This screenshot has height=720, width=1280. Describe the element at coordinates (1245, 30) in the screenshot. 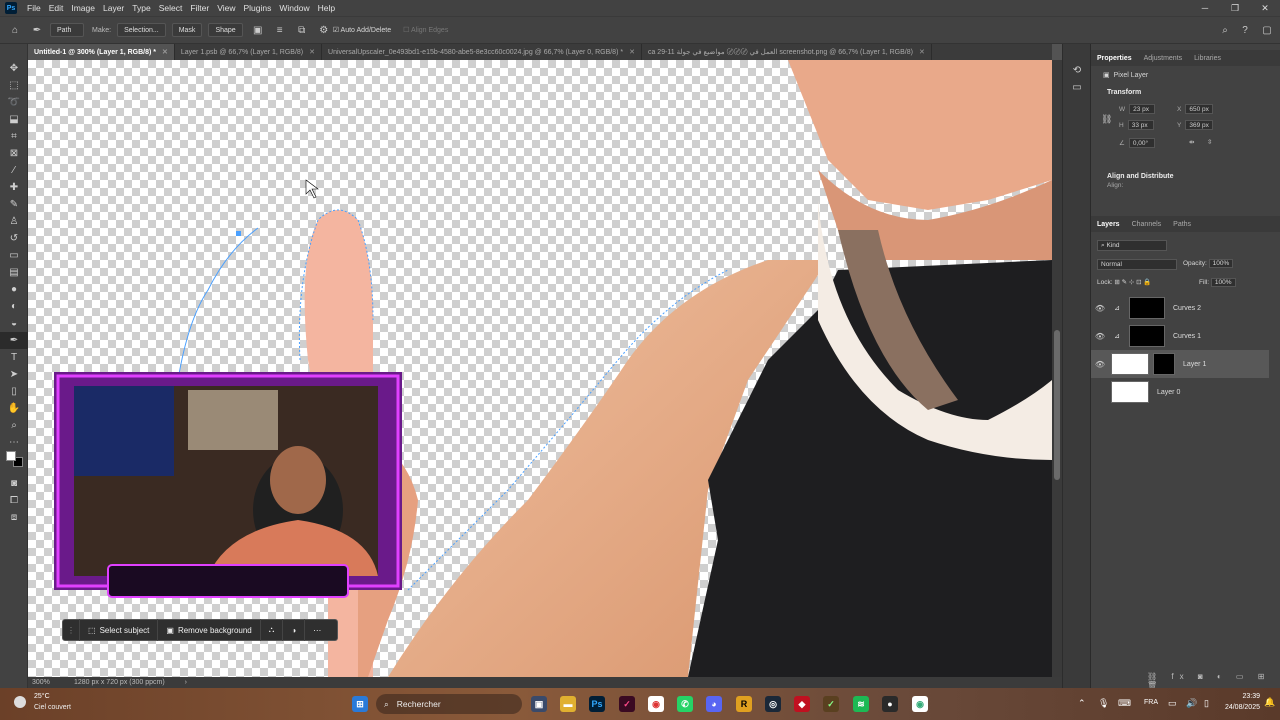

I see `help-icon: ?` at that location.